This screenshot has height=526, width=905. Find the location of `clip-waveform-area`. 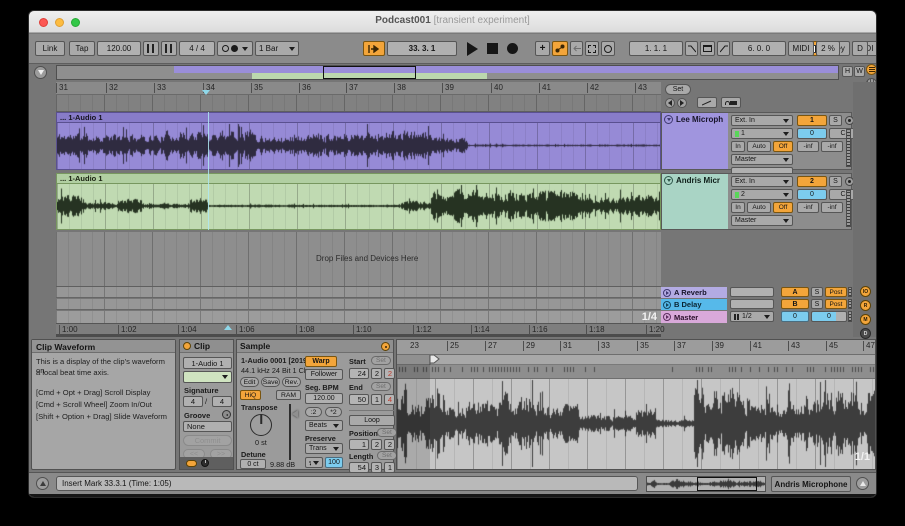

clip-waveform-area is located at coordinates (636, 424).